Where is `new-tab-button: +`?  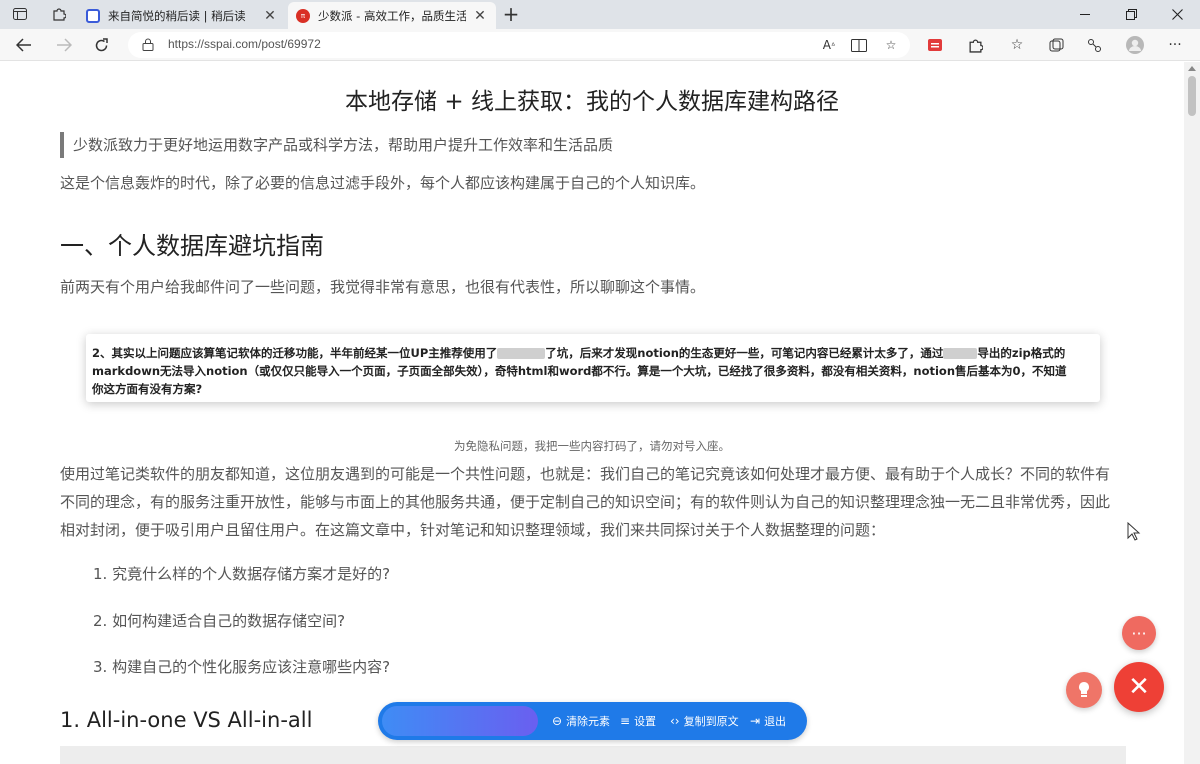 new-tab-button: + is located at coordinates (511, 14).